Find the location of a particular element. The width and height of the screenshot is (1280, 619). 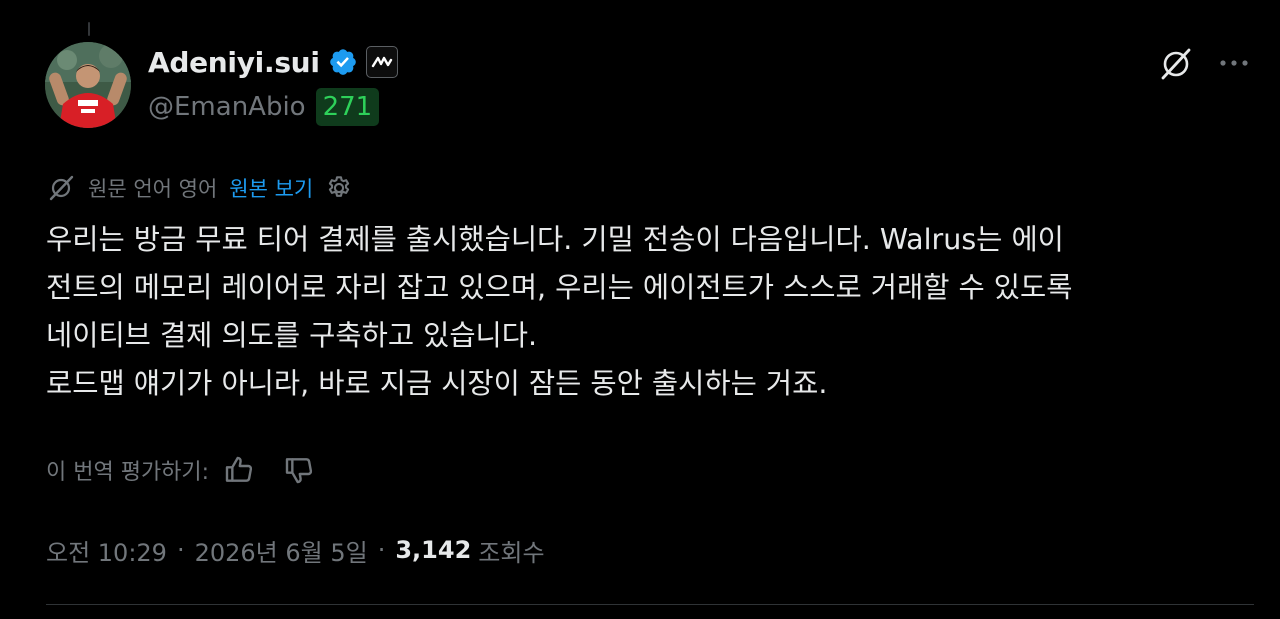

translation-bar: 원문 언어 영어 원본 보기 is located at coordinates (199, 188).